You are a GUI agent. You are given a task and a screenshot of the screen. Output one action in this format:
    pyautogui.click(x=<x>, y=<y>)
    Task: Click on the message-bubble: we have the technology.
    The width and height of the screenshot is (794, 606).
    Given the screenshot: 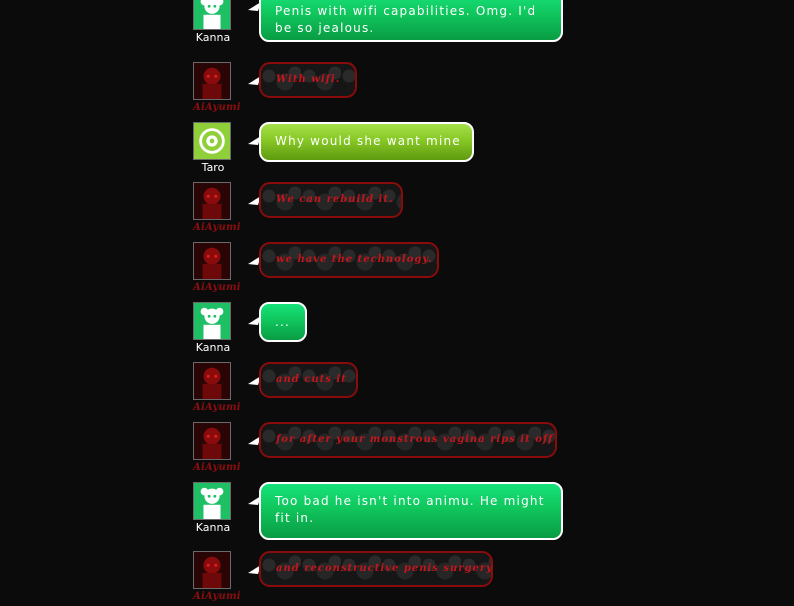 What is the action you would take?
    pyautogui.click(x=349, y=260)
    